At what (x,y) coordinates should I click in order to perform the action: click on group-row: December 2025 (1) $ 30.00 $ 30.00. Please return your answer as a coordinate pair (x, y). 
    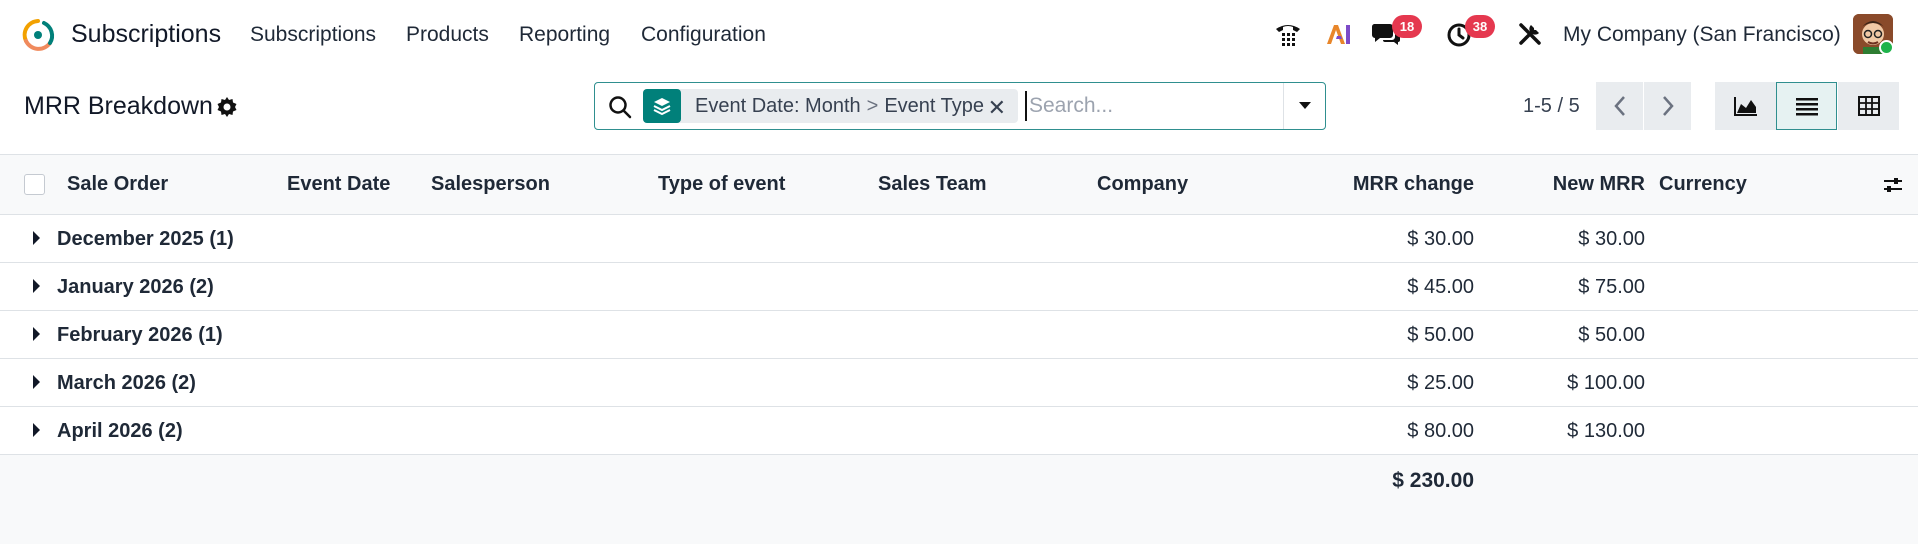
    Looking at the image, I should click on (959, 239).